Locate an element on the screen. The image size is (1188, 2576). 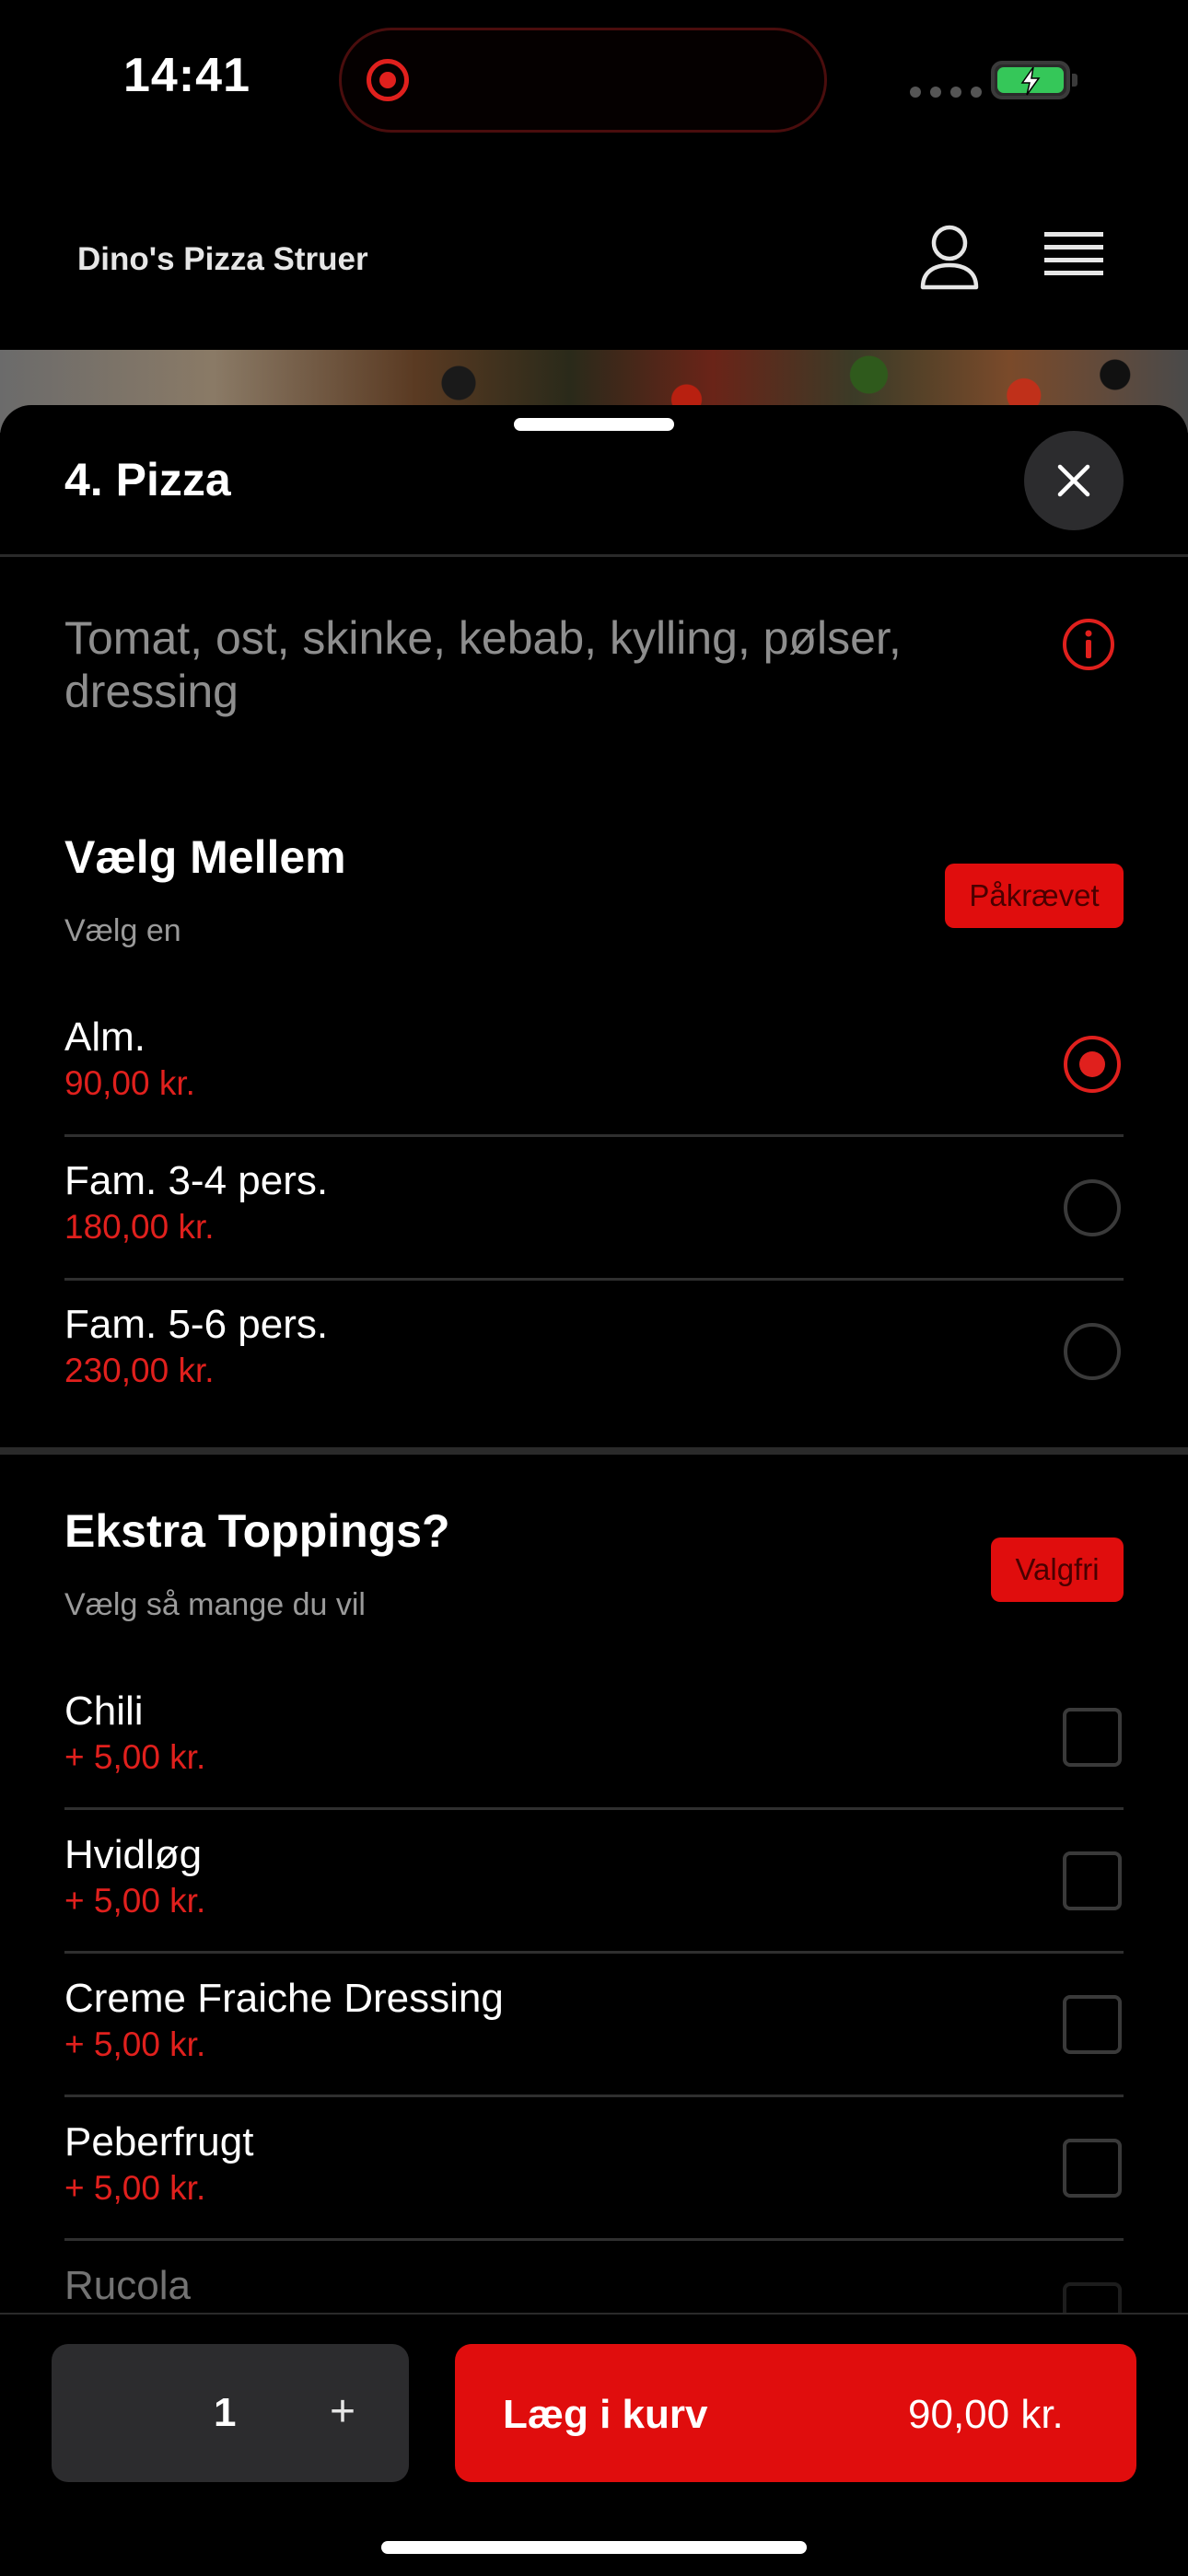
topping-option-hvidlog: Hvidløg + 5,00 kr. is located at coordinates (594, 1882).